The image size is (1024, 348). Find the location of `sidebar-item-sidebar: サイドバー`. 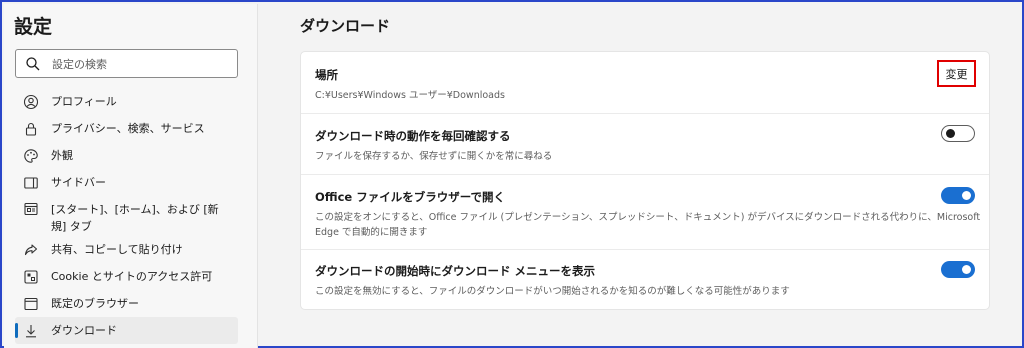

sidebar-item-sidebar: サイドバー is located at coordinates (126, 182).